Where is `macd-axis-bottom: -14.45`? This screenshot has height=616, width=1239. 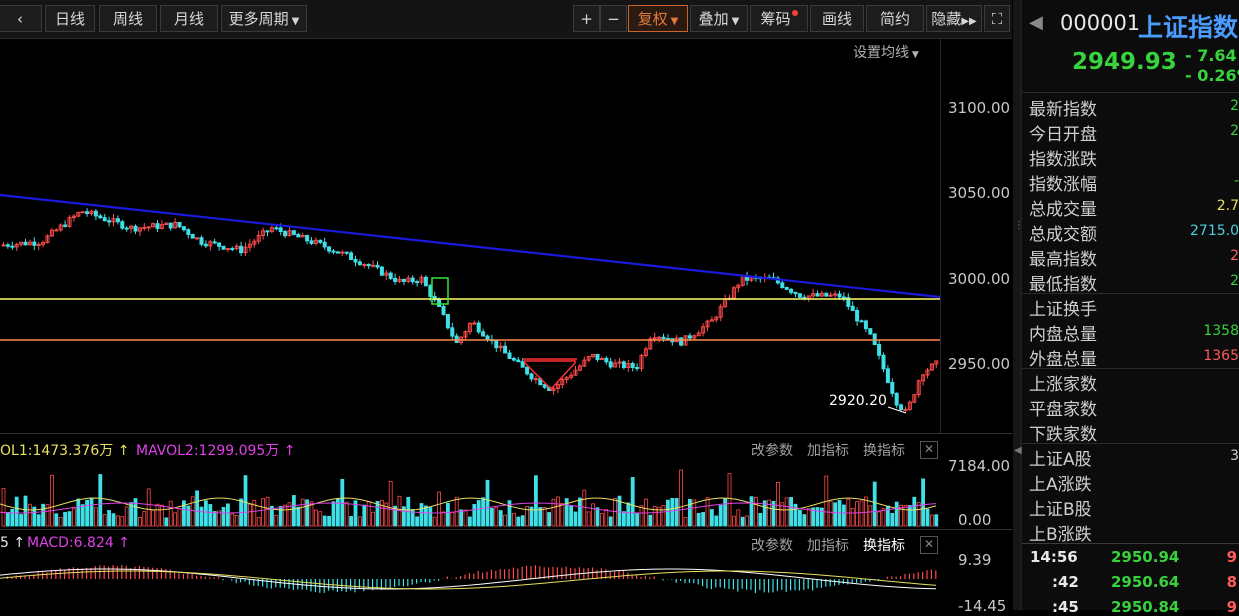
macd-axis-bottom: -14.45 is located at coordinates (982, 606).